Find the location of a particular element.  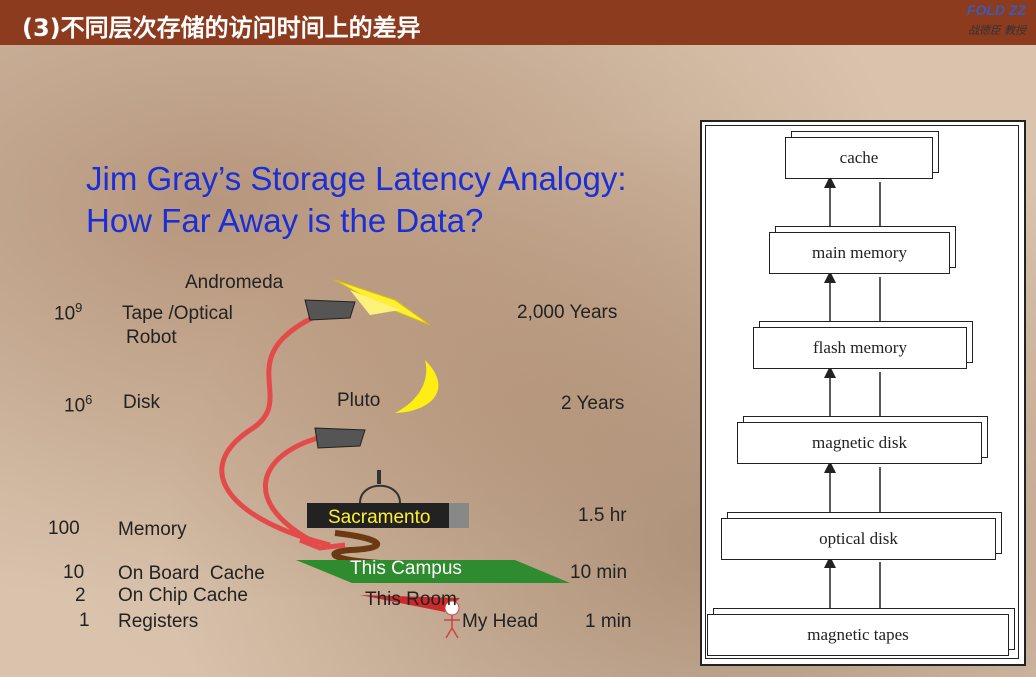

label-pluto: Pluto is located at coordinates (359, 400).